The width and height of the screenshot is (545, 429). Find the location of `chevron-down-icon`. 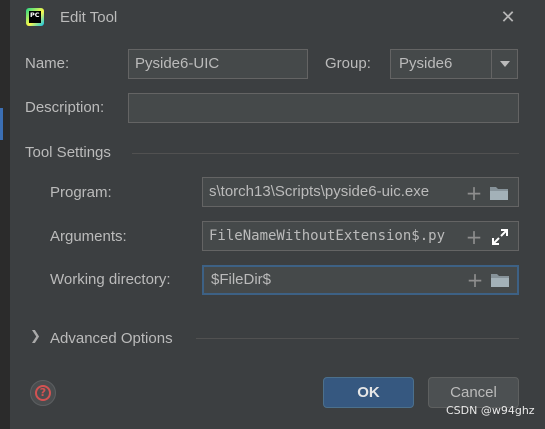

chevron-down-icon is located at coordinates (505, 64).